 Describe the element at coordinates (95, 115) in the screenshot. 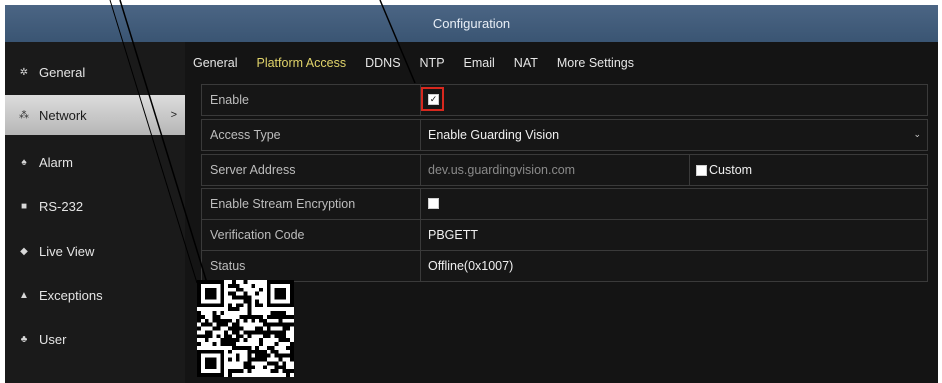

I see `sidebar-item-network: ⁂ Network >` at that location.